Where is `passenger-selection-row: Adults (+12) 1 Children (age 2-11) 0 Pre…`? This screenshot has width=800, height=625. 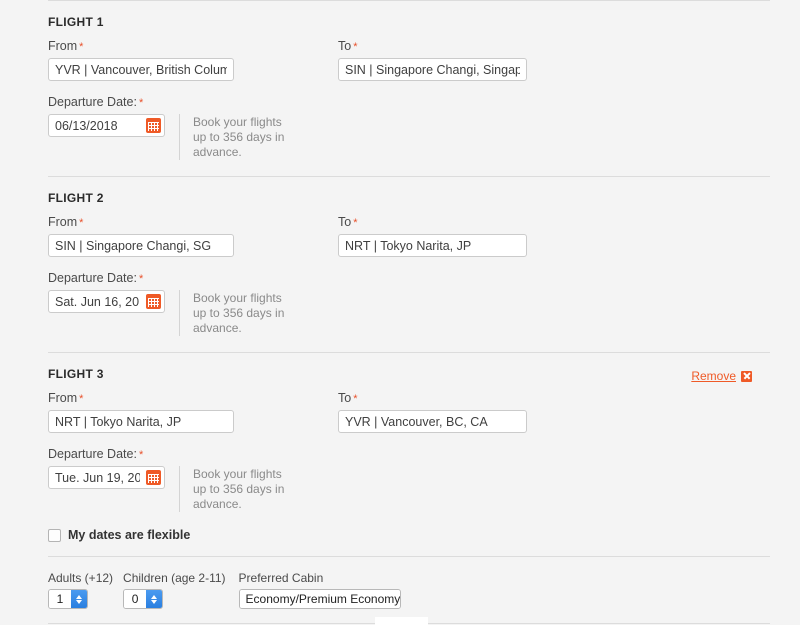 passenger-selection-row: Adults (+12) 1 Children (age 2-11) 0 Pre… is located at coordinates (400, 590).